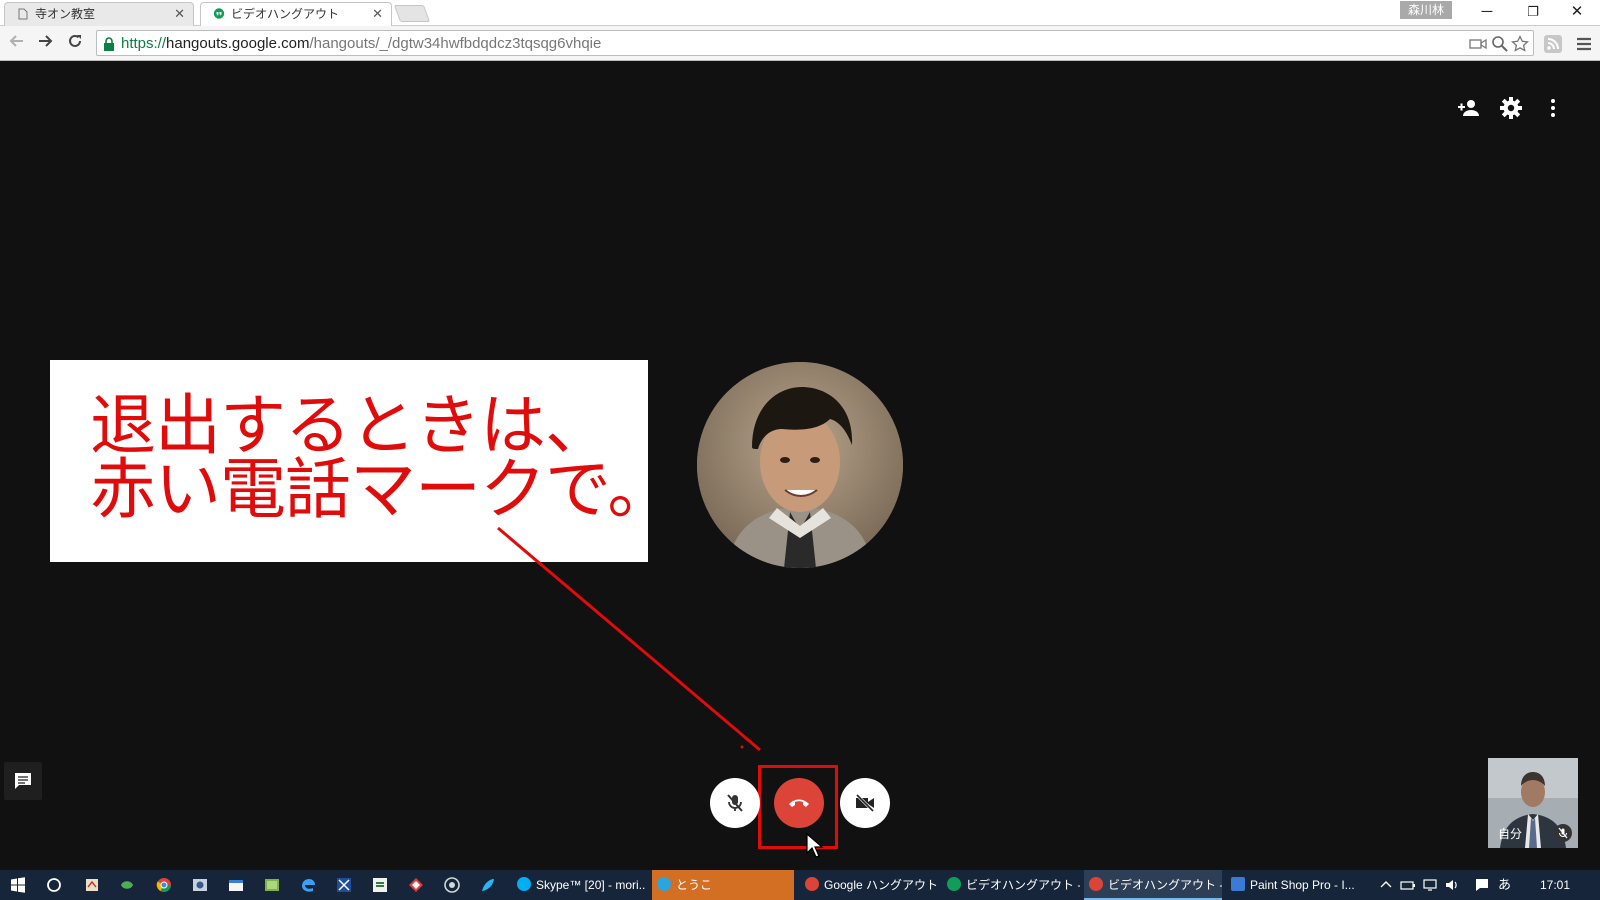 Image resolution: width=1600 pixels, height=900 pixels. Describe the element at coordinates (308, 885) in the screenshot. I see `edge-icon` at that location.